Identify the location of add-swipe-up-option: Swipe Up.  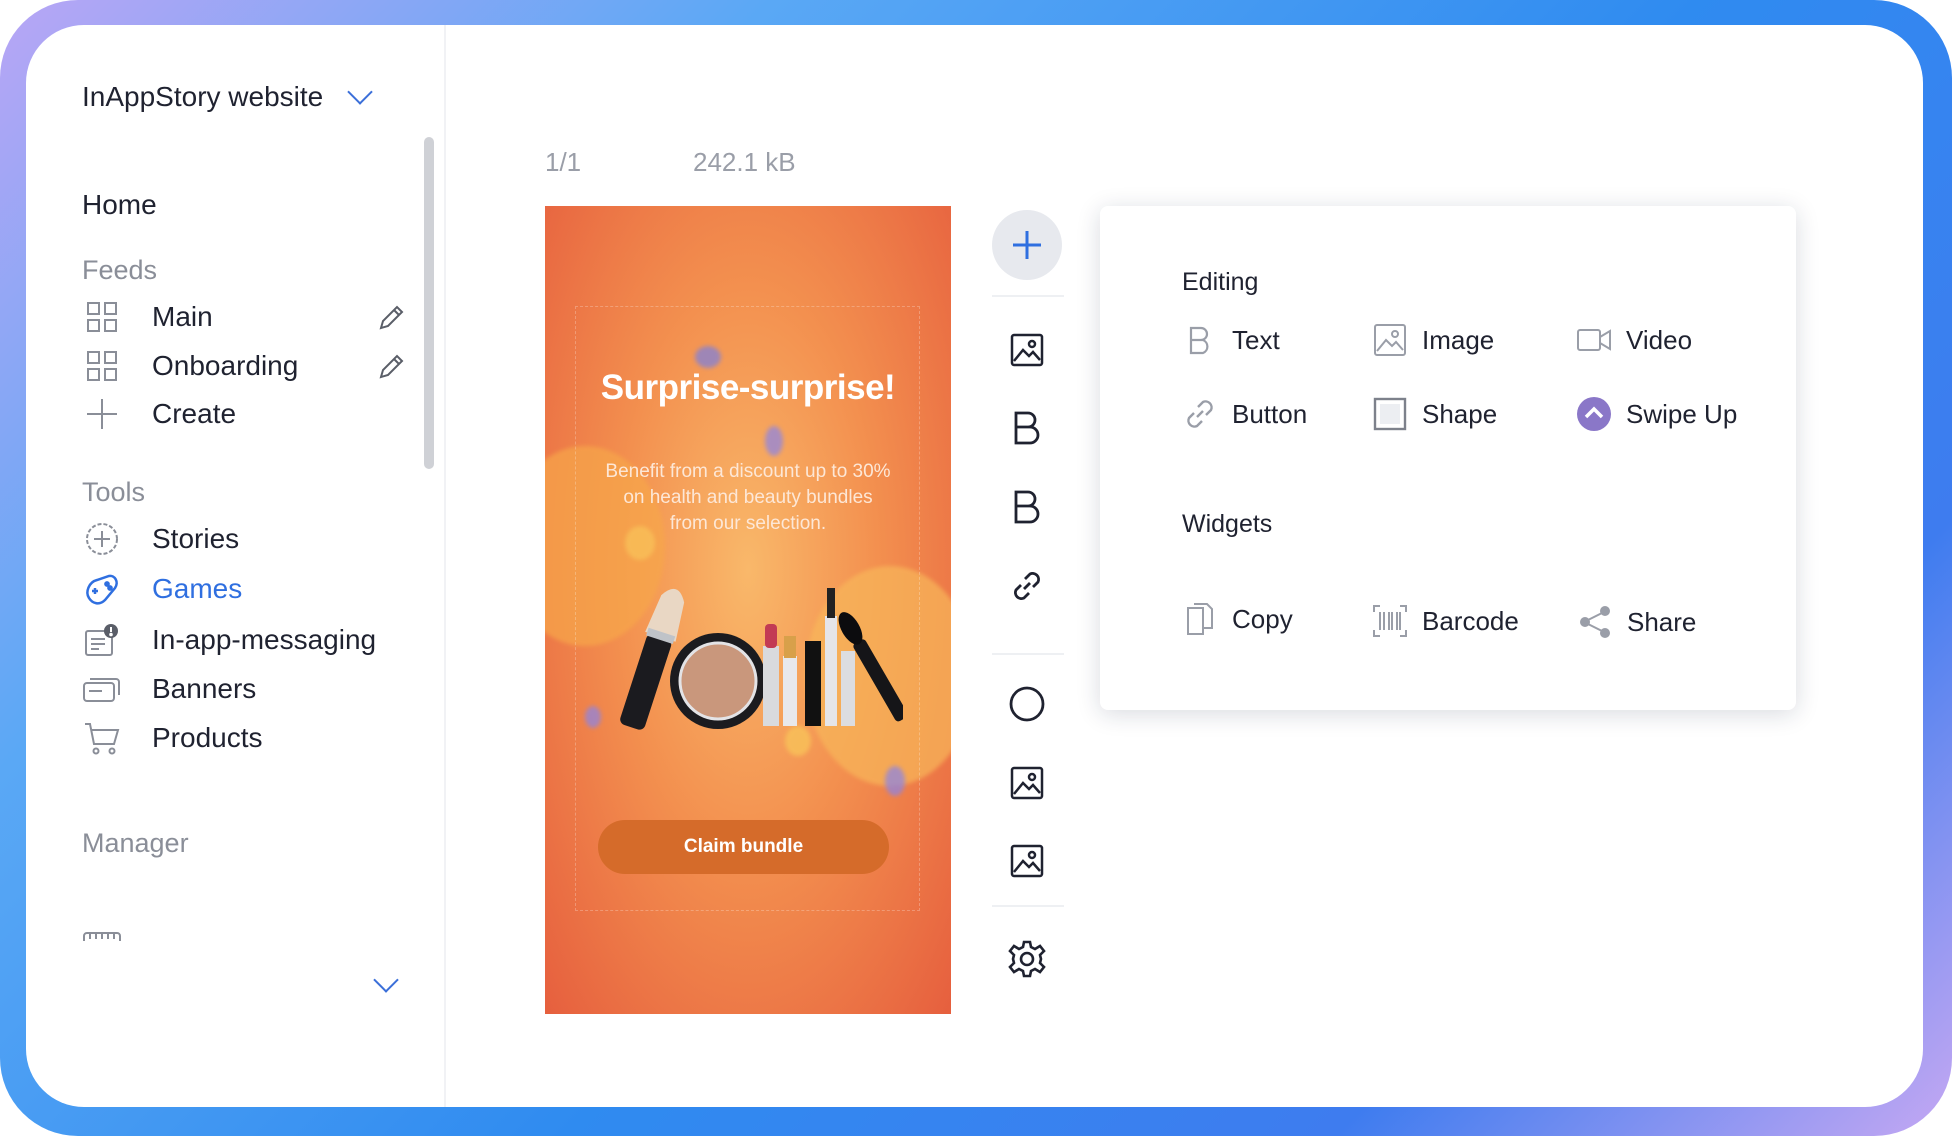
(1656, 414).